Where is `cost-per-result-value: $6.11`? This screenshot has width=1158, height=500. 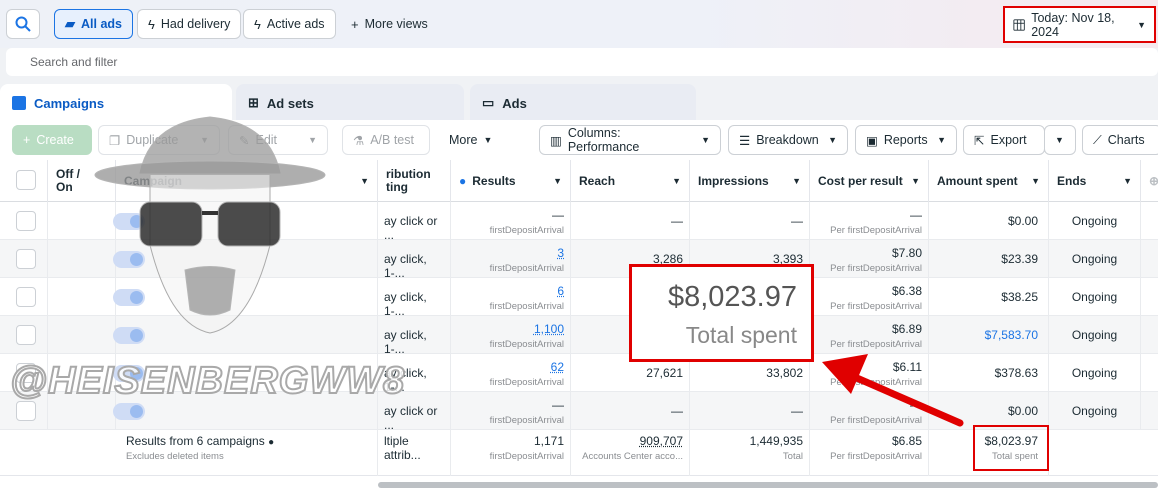 cost-per-result-value: $6.11 is located at coordinates (869, 364).